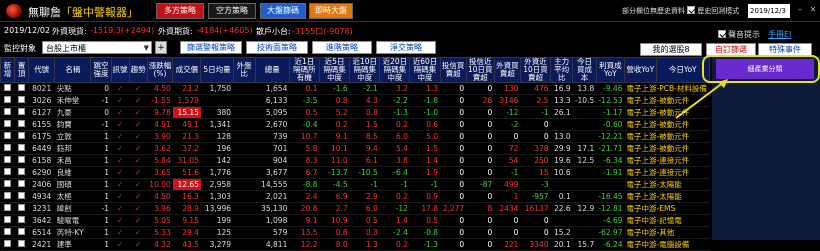 This screenshot has height=251, width=820. What do you see at coordinates (72, 244) in the screenshot?
I see `stock-name: 建準` at bounding box center [72, 244].